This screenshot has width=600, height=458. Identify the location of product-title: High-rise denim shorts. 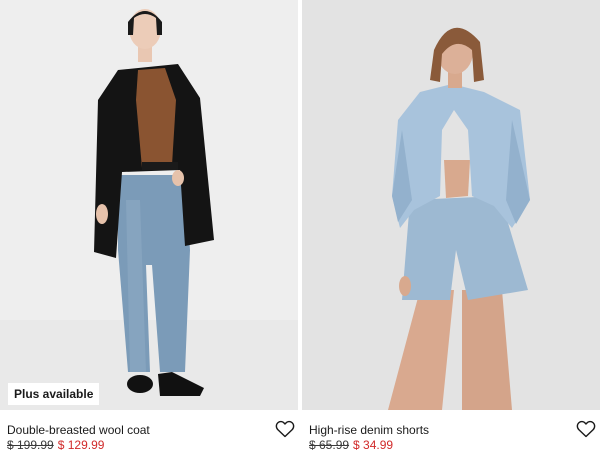
(369, 430).